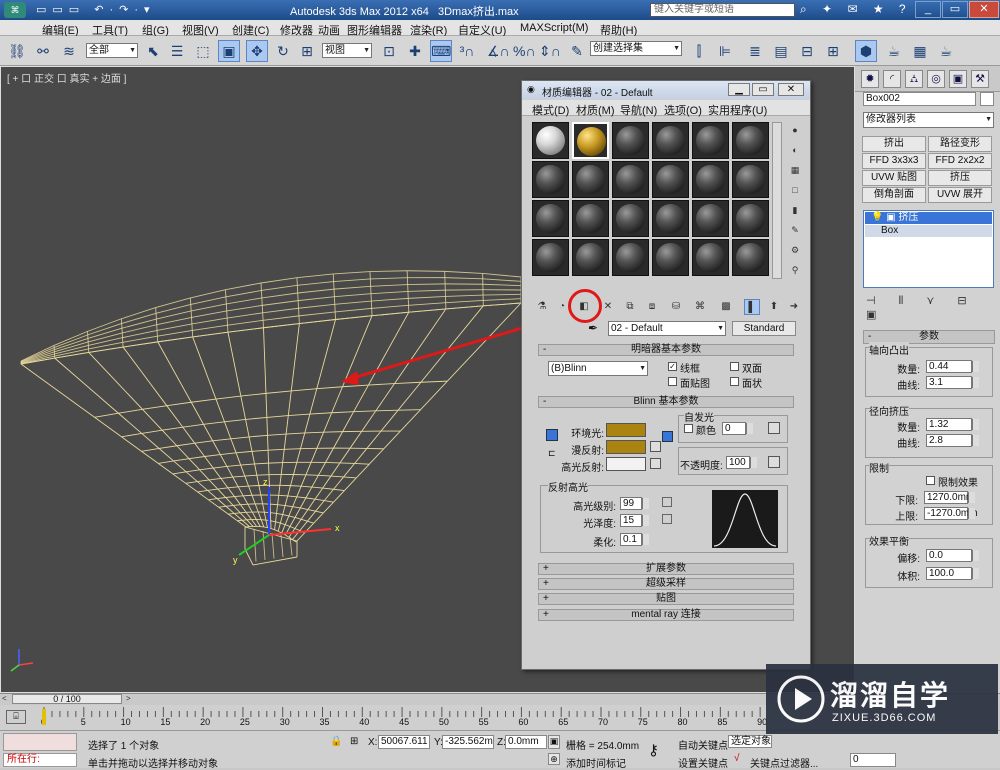 This screenshot has height=770, width=1000. What do you see at coordinates (96, 9) in the screenshot?
I see `quick-access-icons: ▭▭▭ ↶·↷·▾` at bounding box center [96, 9].